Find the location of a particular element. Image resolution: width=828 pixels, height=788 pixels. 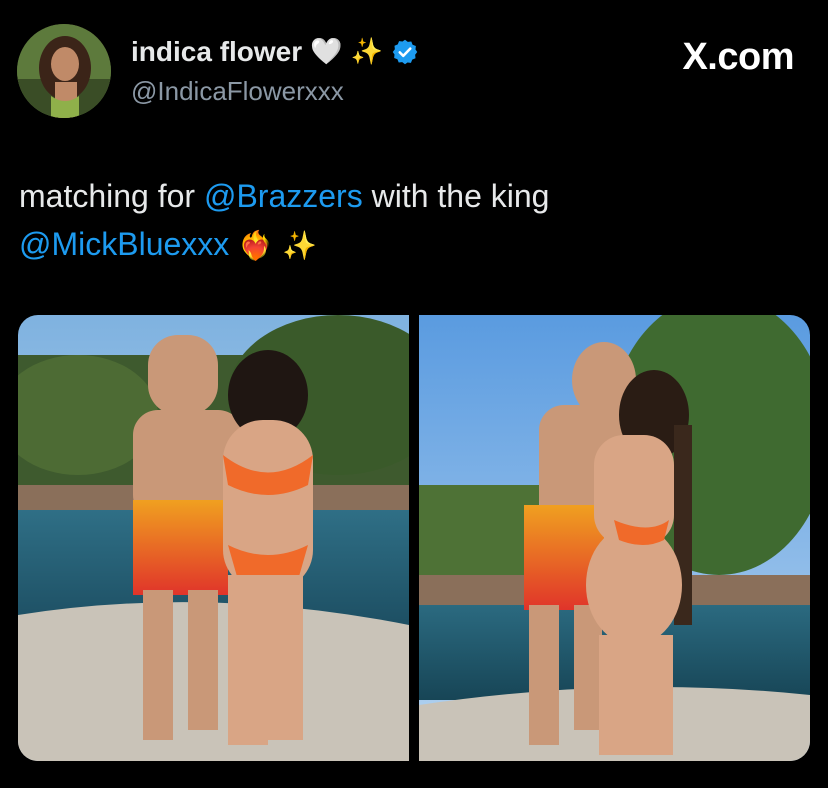

verified-badge-icon is located at coordinates (405, 52).